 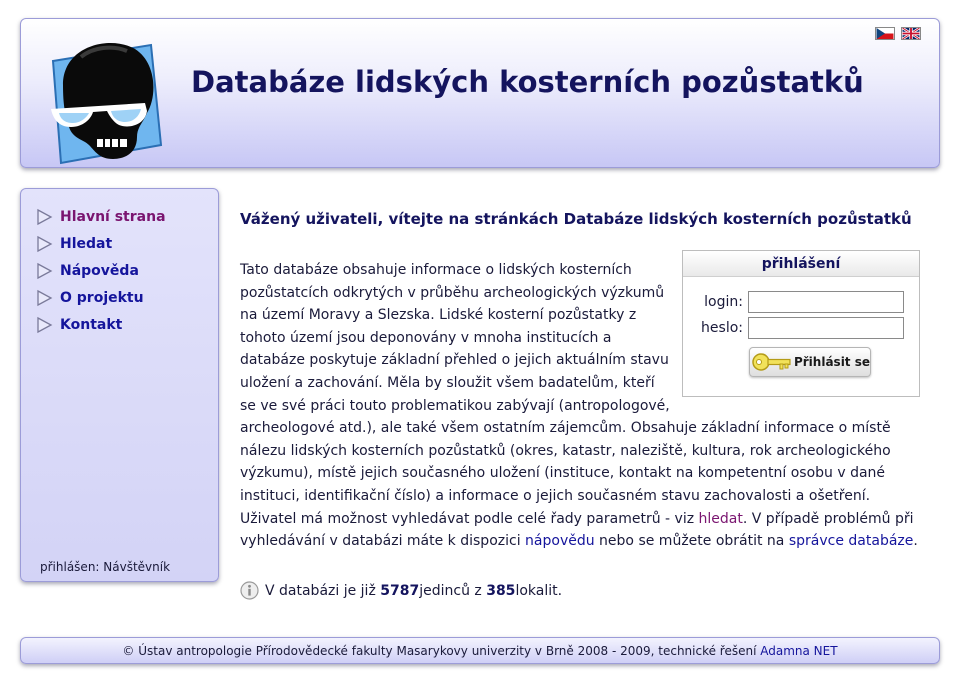 I want to click on login-box: přihlášení login: heslo: Přihlásit se, so click(x=801, y=323).